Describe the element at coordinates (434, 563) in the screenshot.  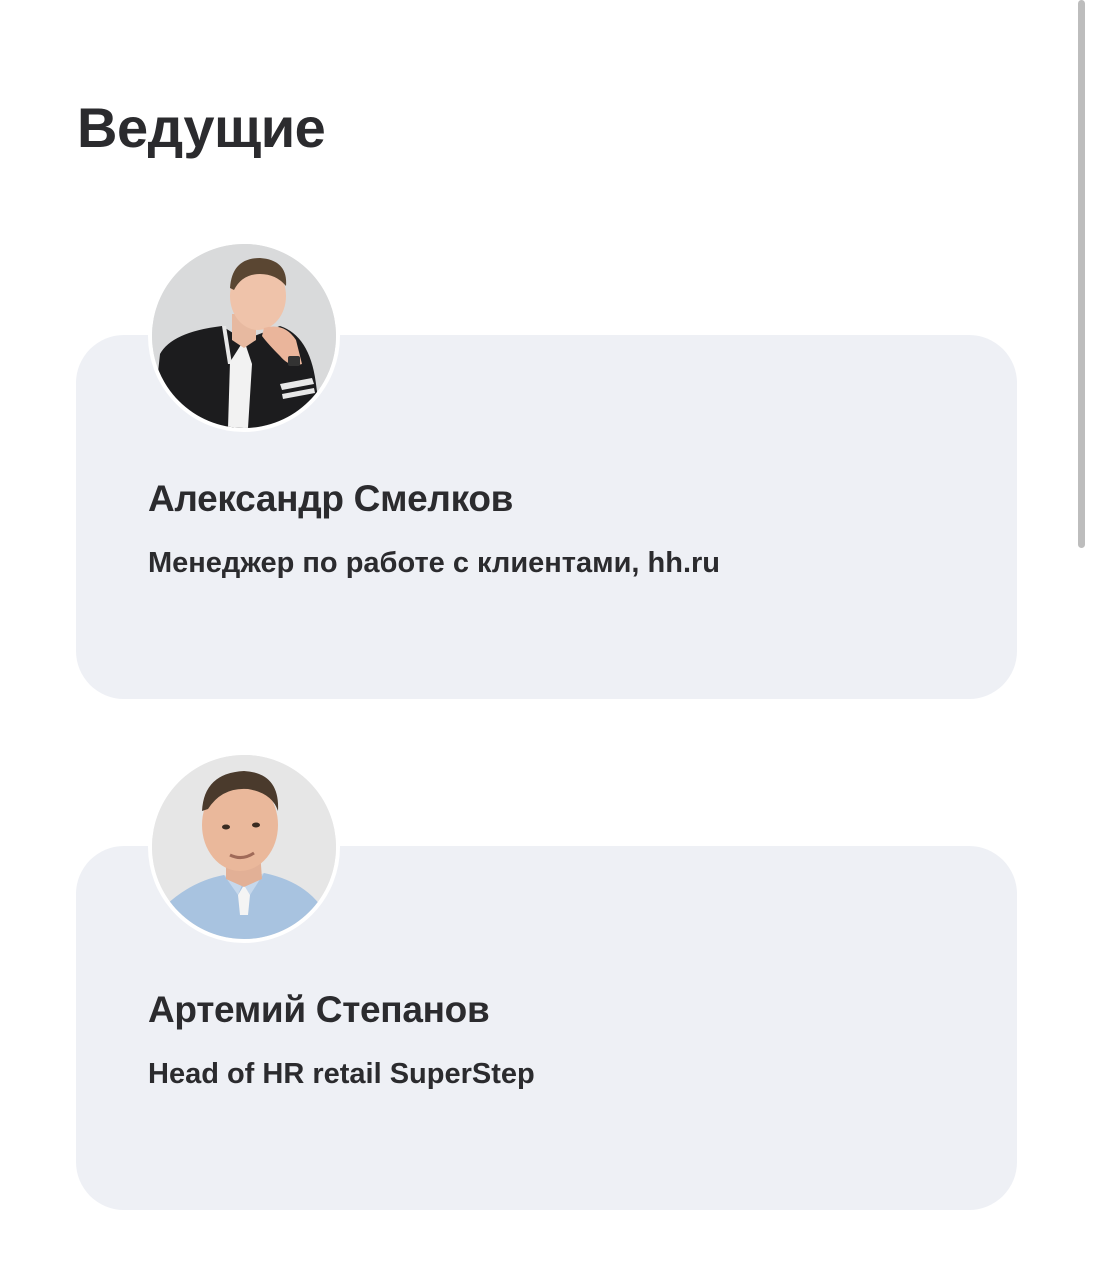
I see `host-role: Менеджер по работе с клиентами, hh.ru` at that location.